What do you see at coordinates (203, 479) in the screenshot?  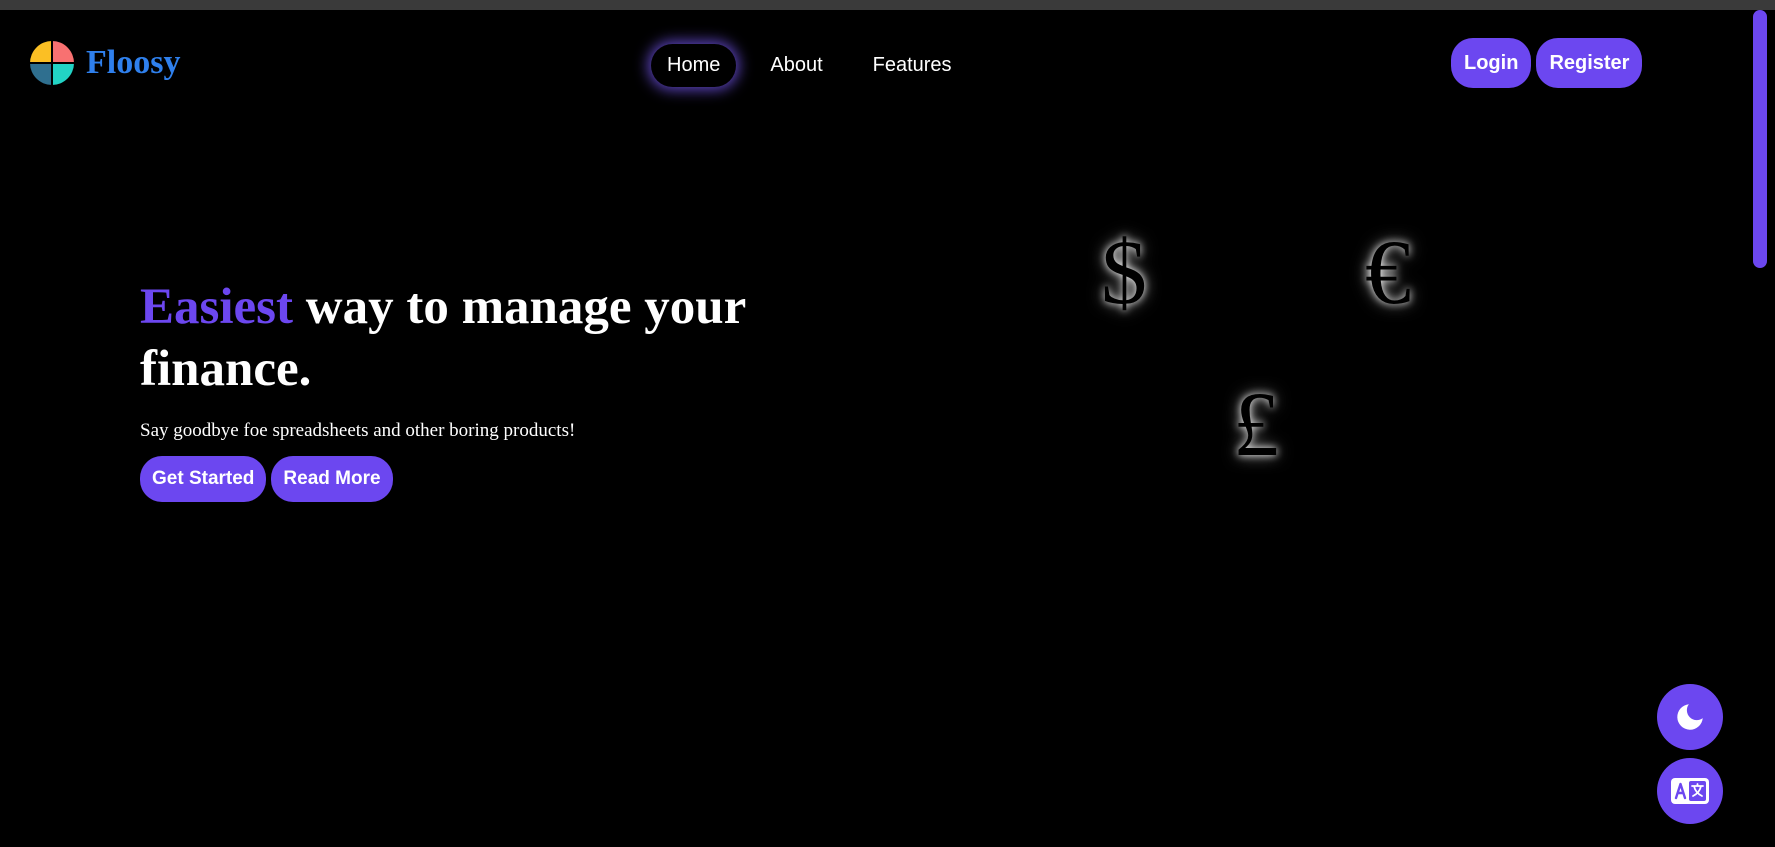 I see `get-started-button: Get Started` at bounding box center [203, 479].